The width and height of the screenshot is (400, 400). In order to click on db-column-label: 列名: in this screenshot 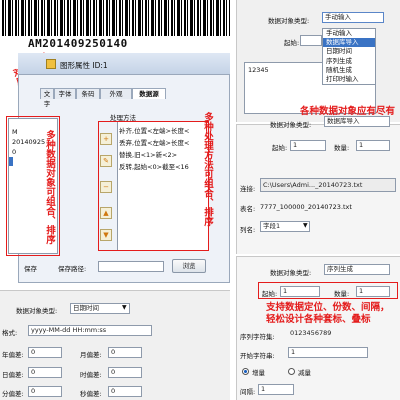, I will do `click(248, 230)`.